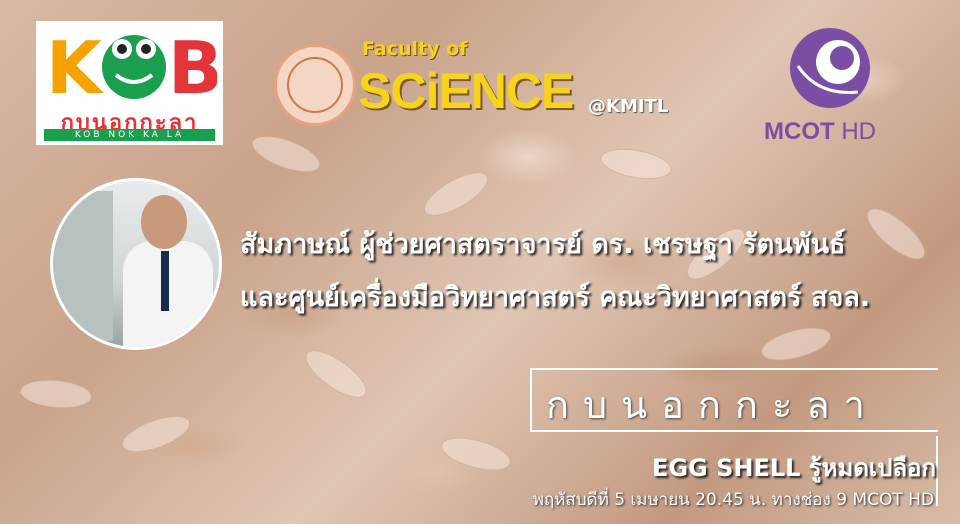 Image resolution: width=960 pixels, height=524 pixels. I want to click on kob-letters-graphic: K B, so click(131, 67).